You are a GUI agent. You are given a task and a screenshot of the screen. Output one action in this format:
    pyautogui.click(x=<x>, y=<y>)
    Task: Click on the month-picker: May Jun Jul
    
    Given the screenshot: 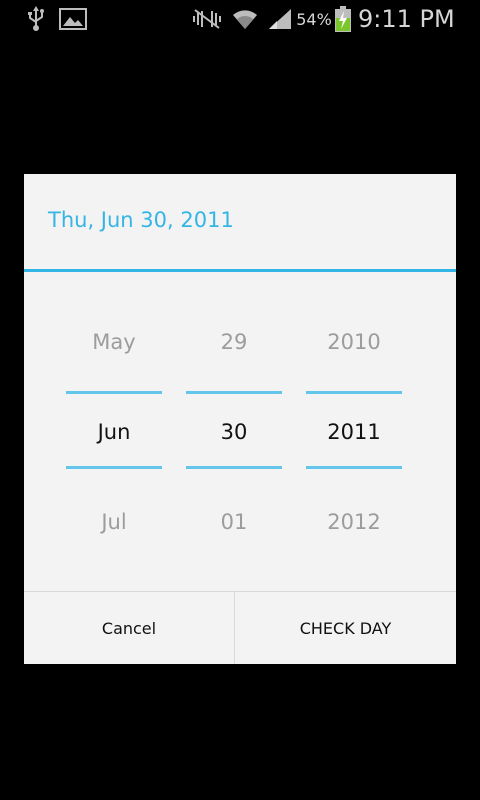 What is the action you would take?
    pyautogui.click(x=114, y=431)
    